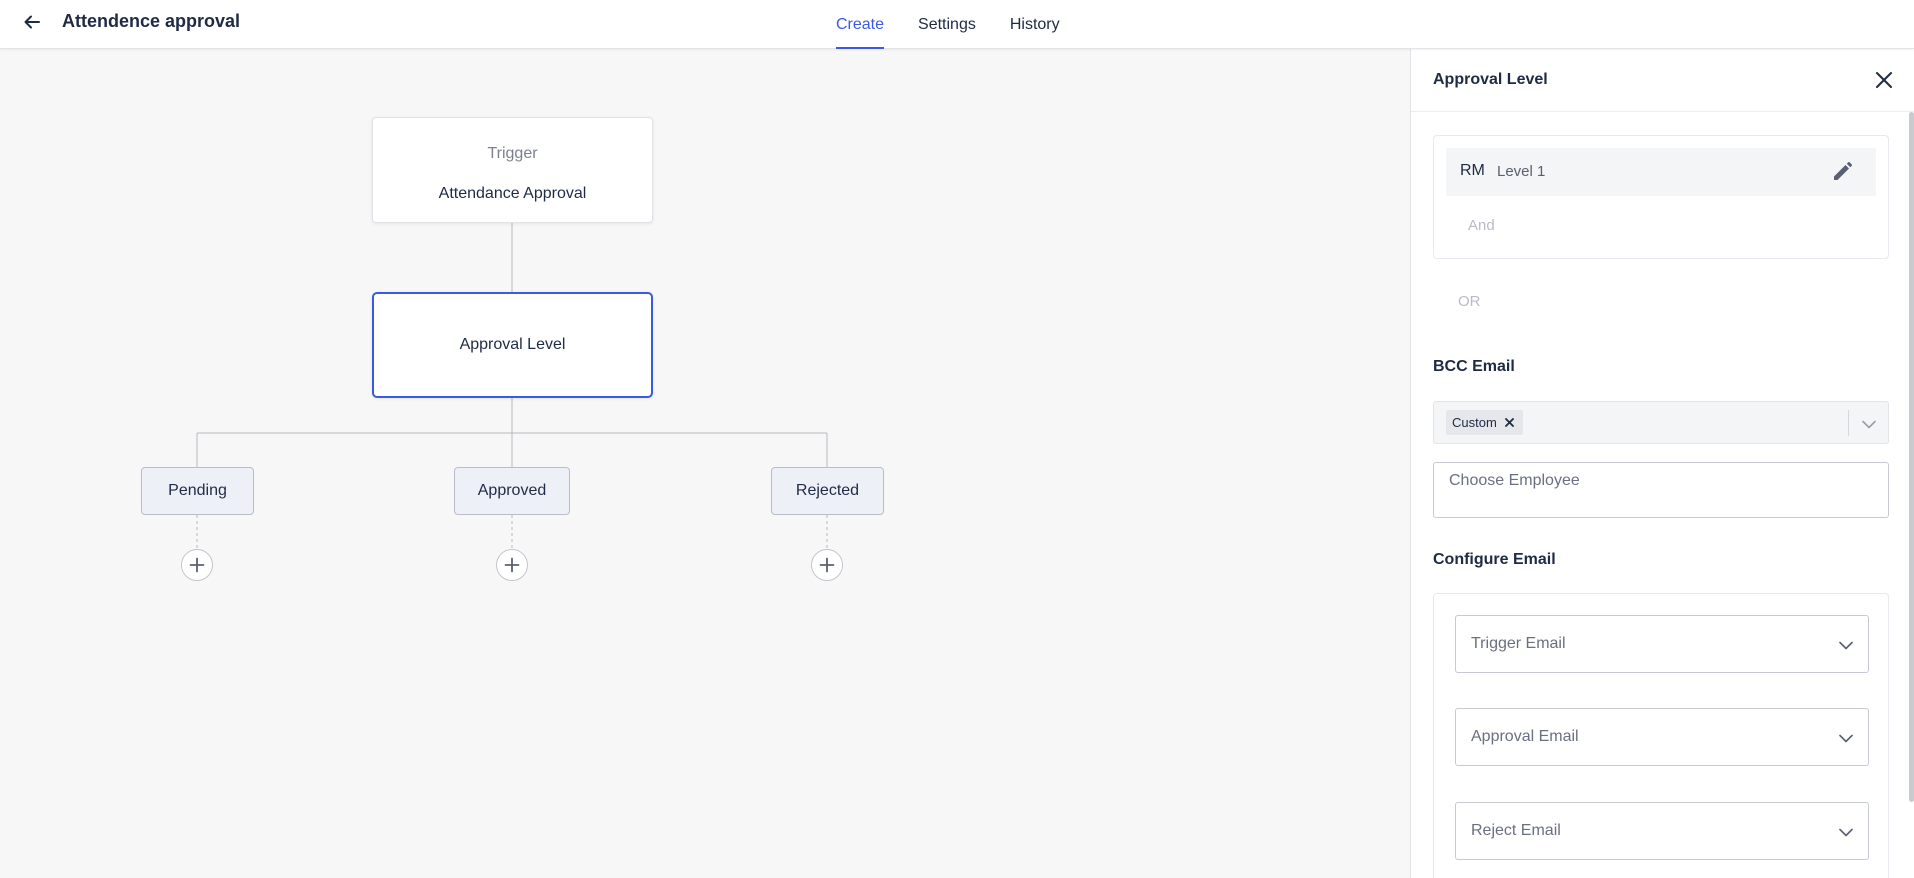 This screenshot has height=878, width=1914. What do you see at coordinates (1661, 490) in the screenshot?
I see `choose-employee-input` at bounding box center [1661, 490].